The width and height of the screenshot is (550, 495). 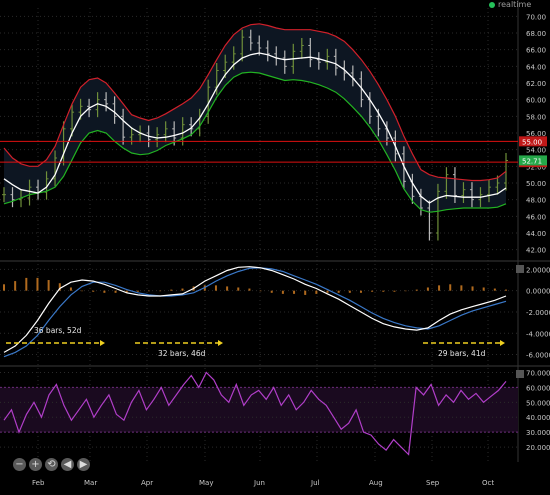 I want to click on y-tick-label: -2.0000, so click(x=538, y=313).